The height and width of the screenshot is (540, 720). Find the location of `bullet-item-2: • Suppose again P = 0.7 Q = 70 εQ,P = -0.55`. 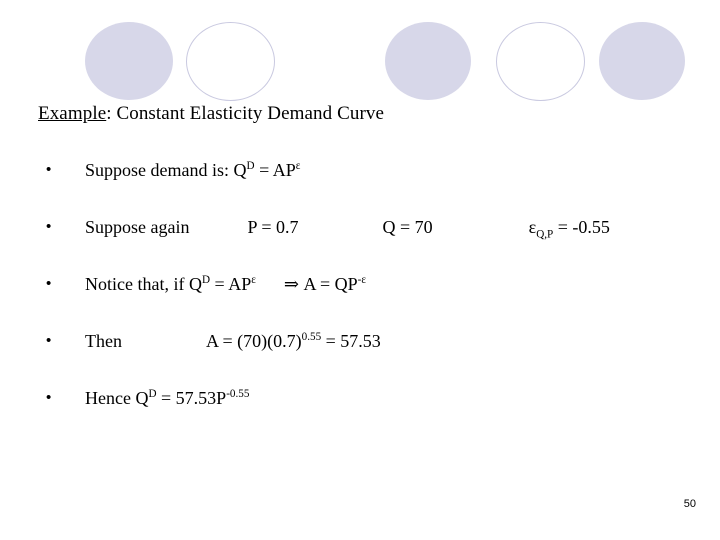

bullet-item-2: • Suppose again P = 0.7 Q = 70 εQ,P = -0.55 is located at coordinates (368, 240).